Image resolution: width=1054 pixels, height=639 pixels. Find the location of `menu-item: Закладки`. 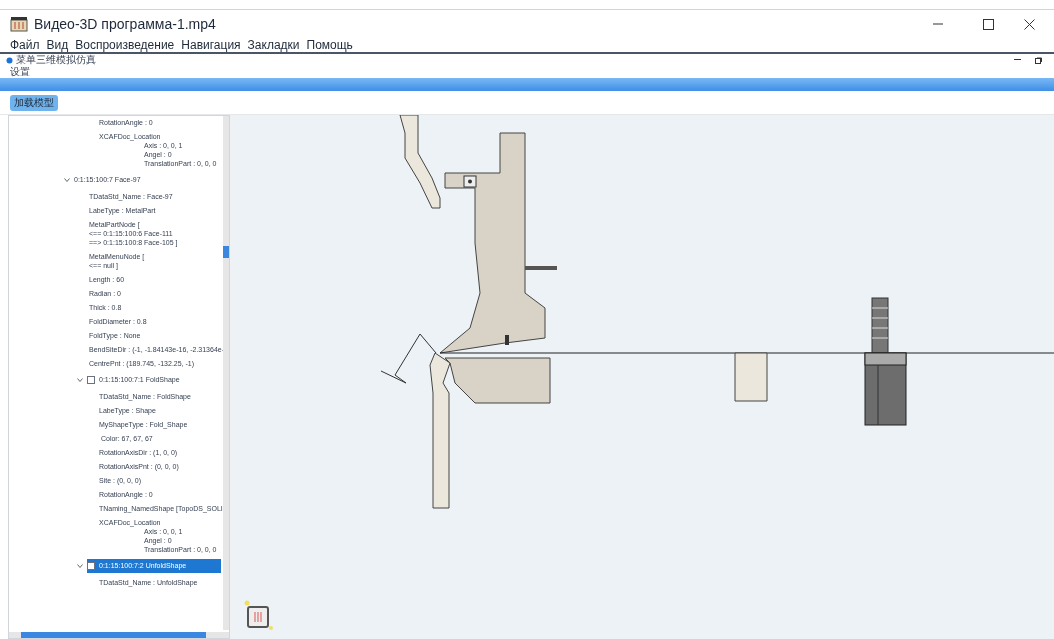

menu-item: Закладки is located at coordinates (273, 45).